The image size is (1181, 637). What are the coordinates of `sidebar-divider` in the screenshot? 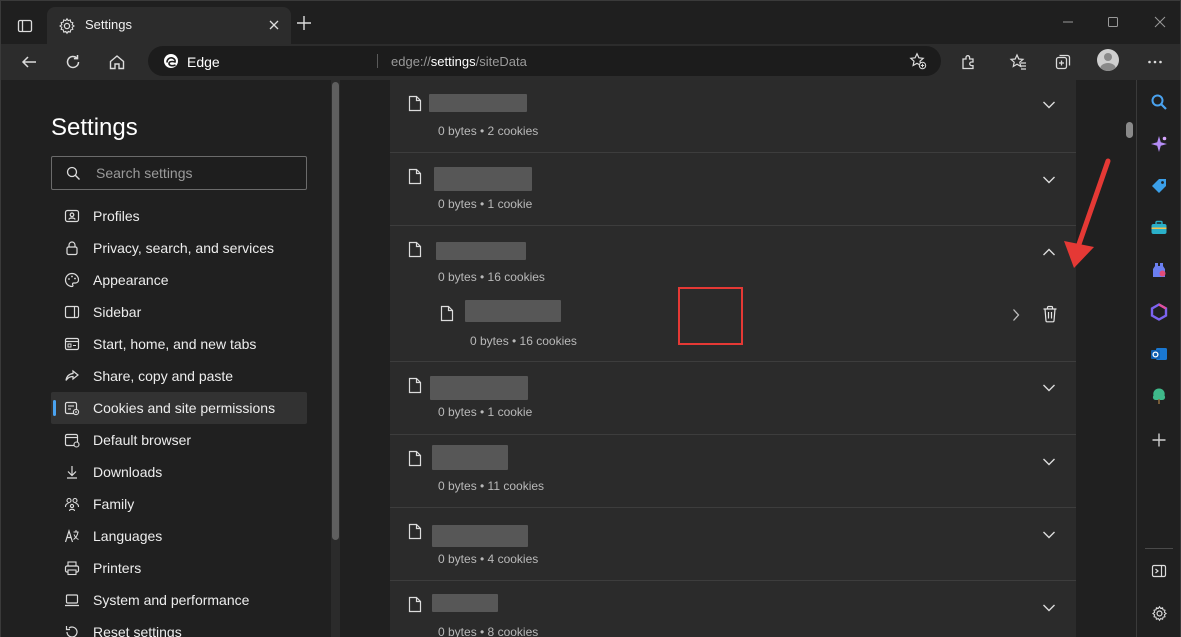 It's located at (1159, 548).